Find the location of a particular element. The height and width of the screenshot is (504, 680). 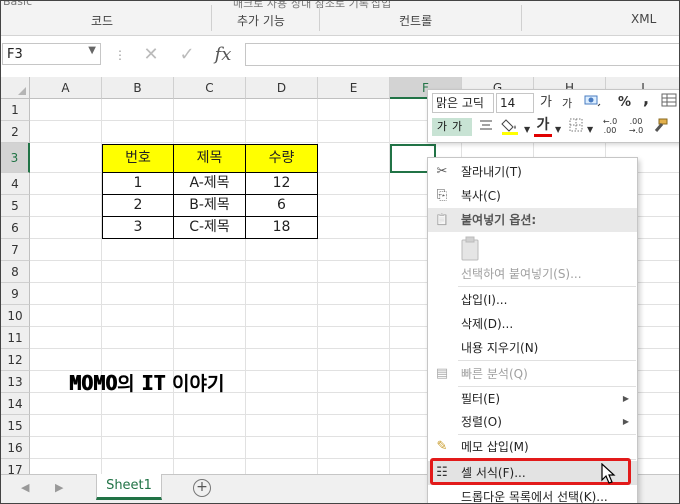

table-header-cell: 번호 is located at coordinates (138, 158).